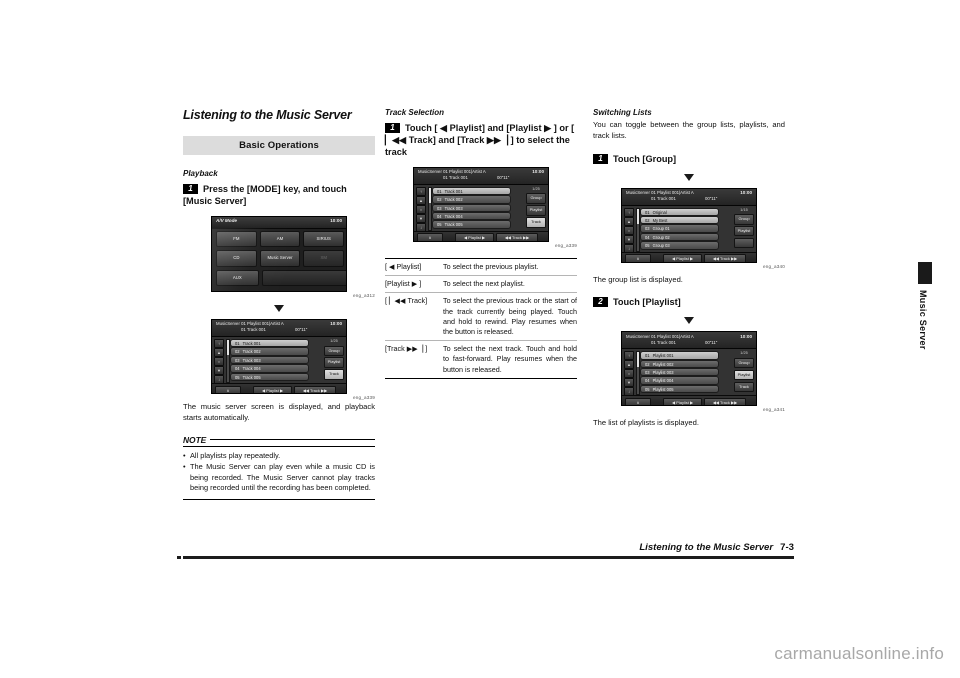 This screenshot has height=678, width=960. I want to click on list-item: 03 Playlist 003, so click(679, 372).